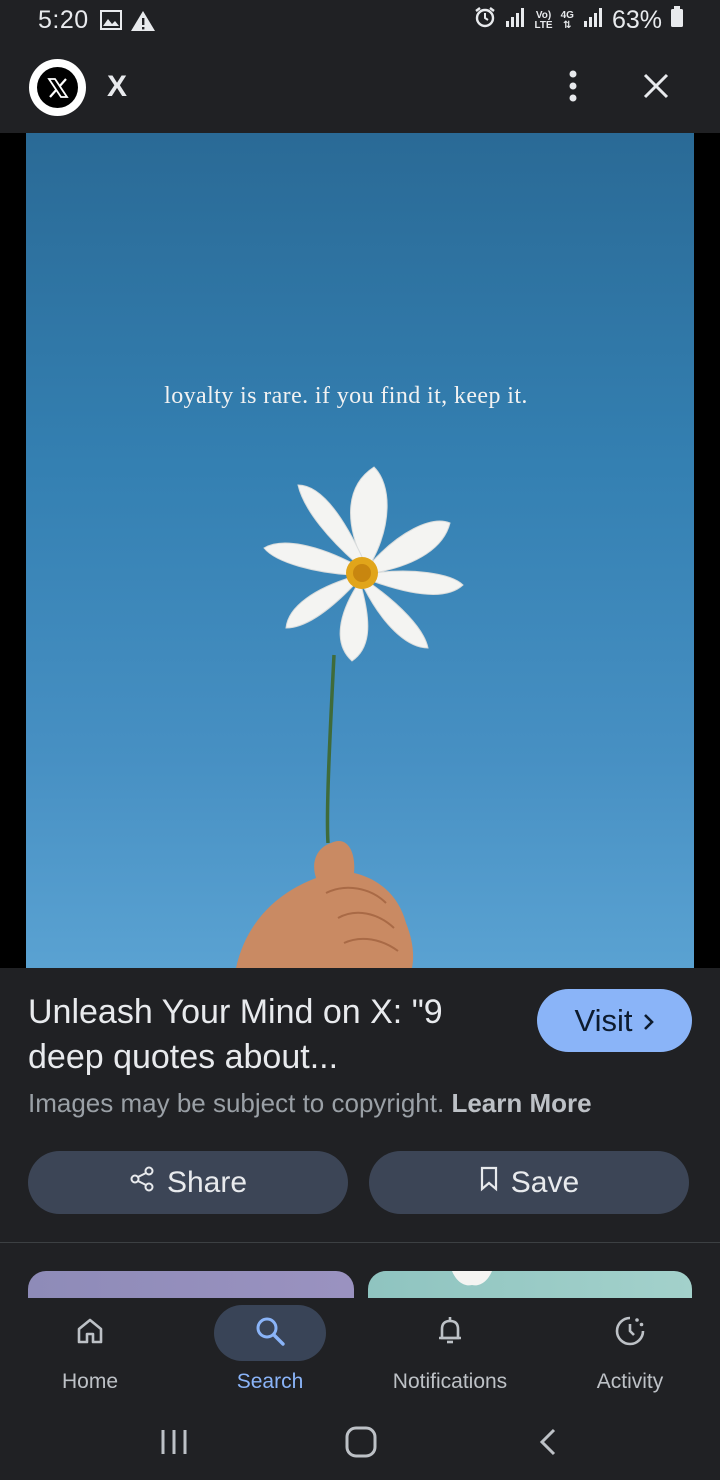 This screenshot has height=1480, width=720. I want to click on system-navigation-bar, so click(360, 1444).